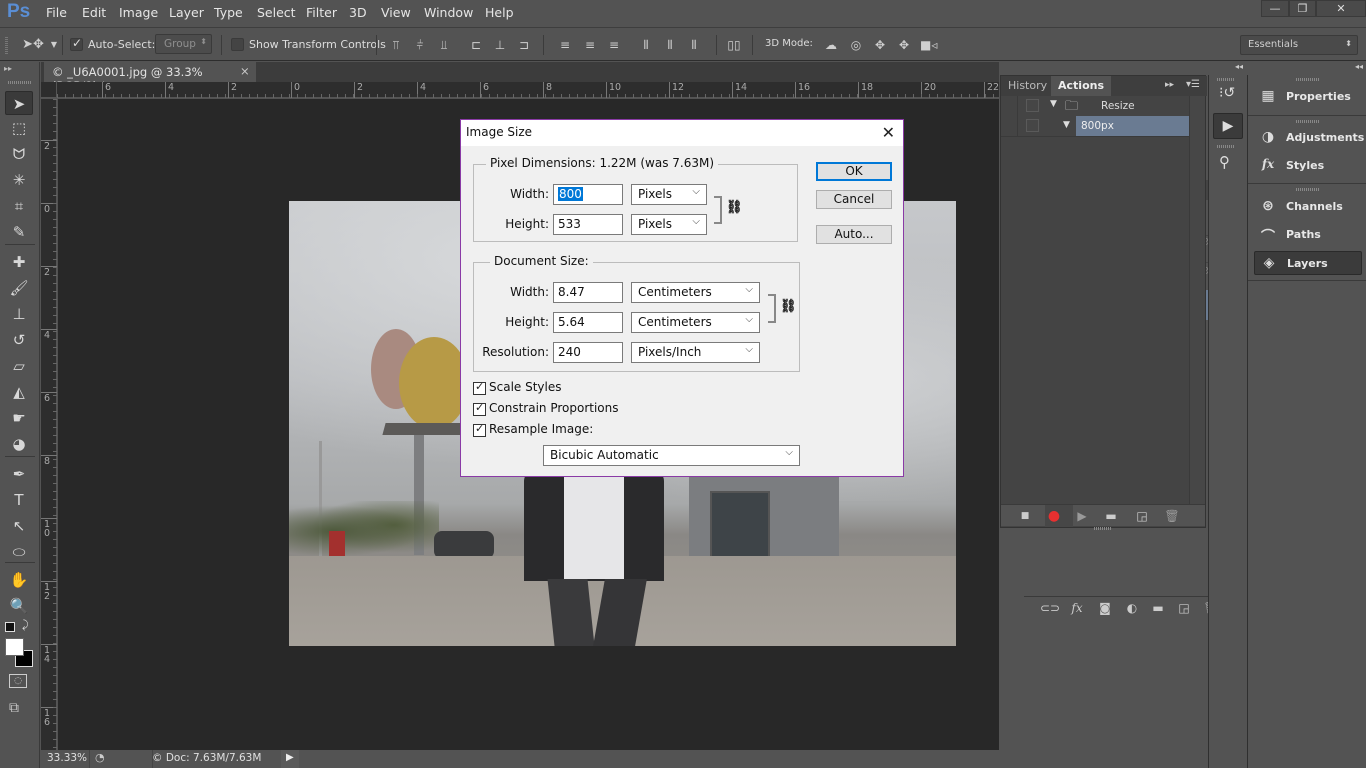 This screenshot has height=768, width=1366. I want to click on distribute-vcenter-icon: ≡, so click(590, 45).